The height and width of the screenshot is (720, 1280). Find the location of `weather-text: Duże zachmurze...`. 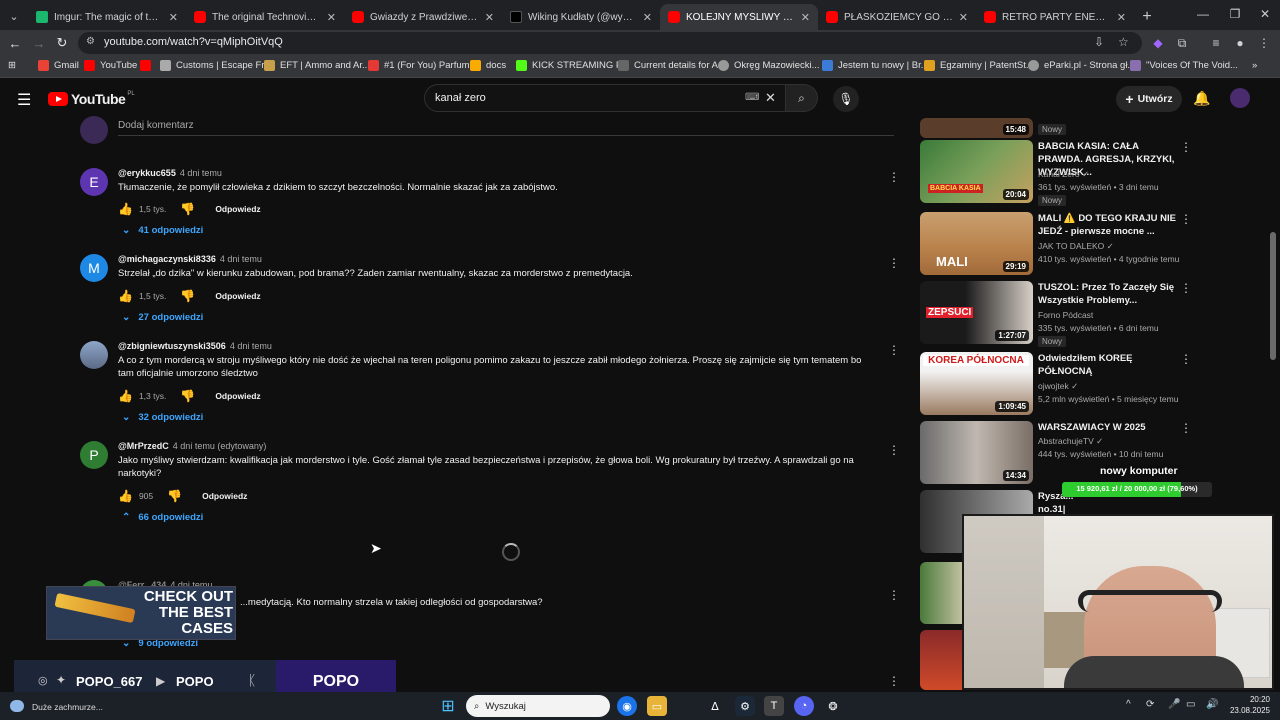

weather-text: Duże zachmurze... is located at coordinates (67, 707).